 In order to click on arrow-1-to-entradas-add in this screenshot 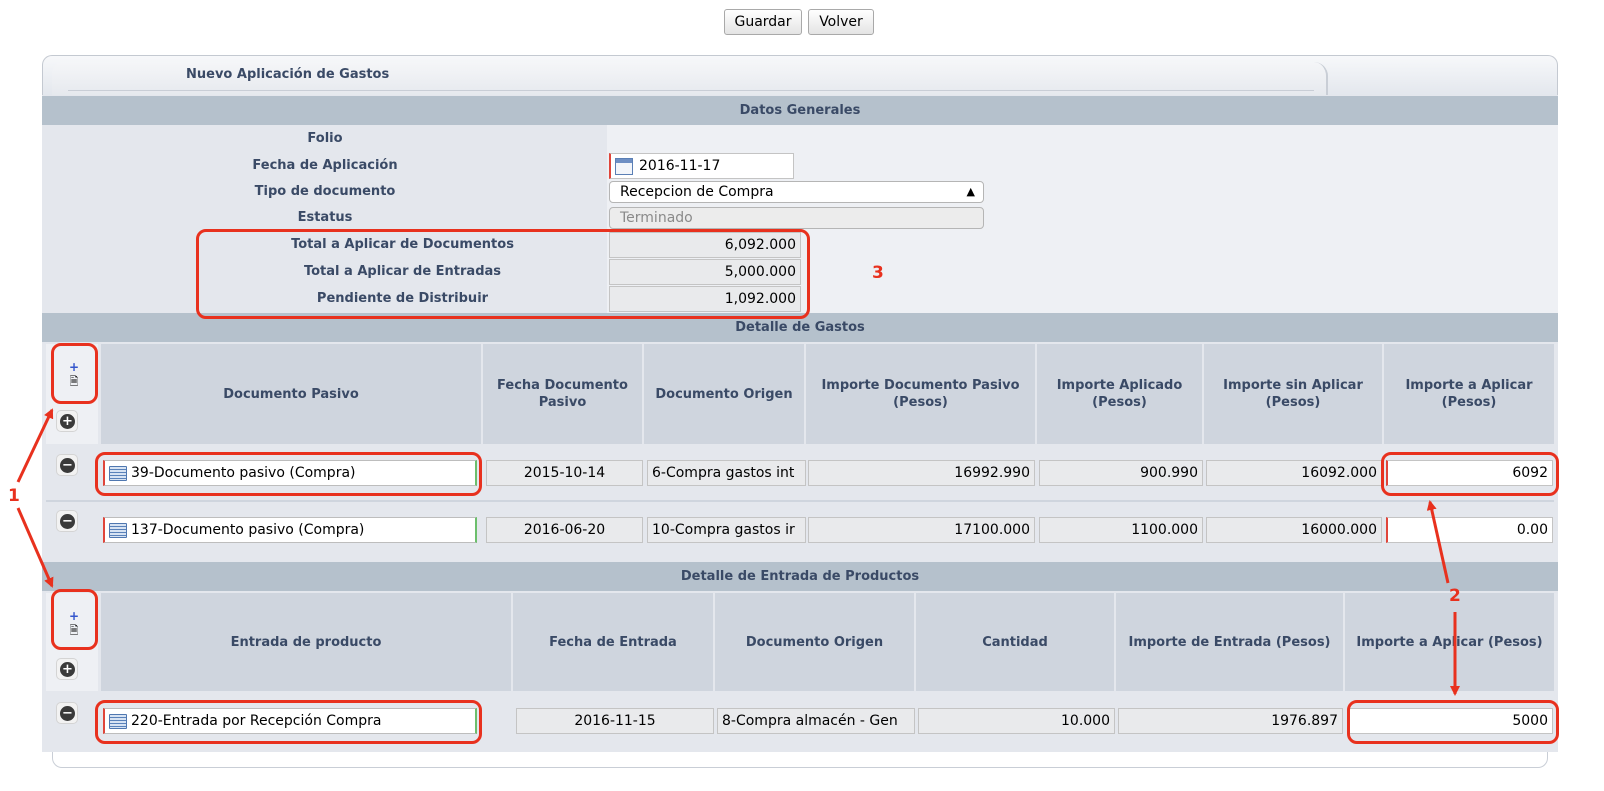, I will do `click(35, 547)`.